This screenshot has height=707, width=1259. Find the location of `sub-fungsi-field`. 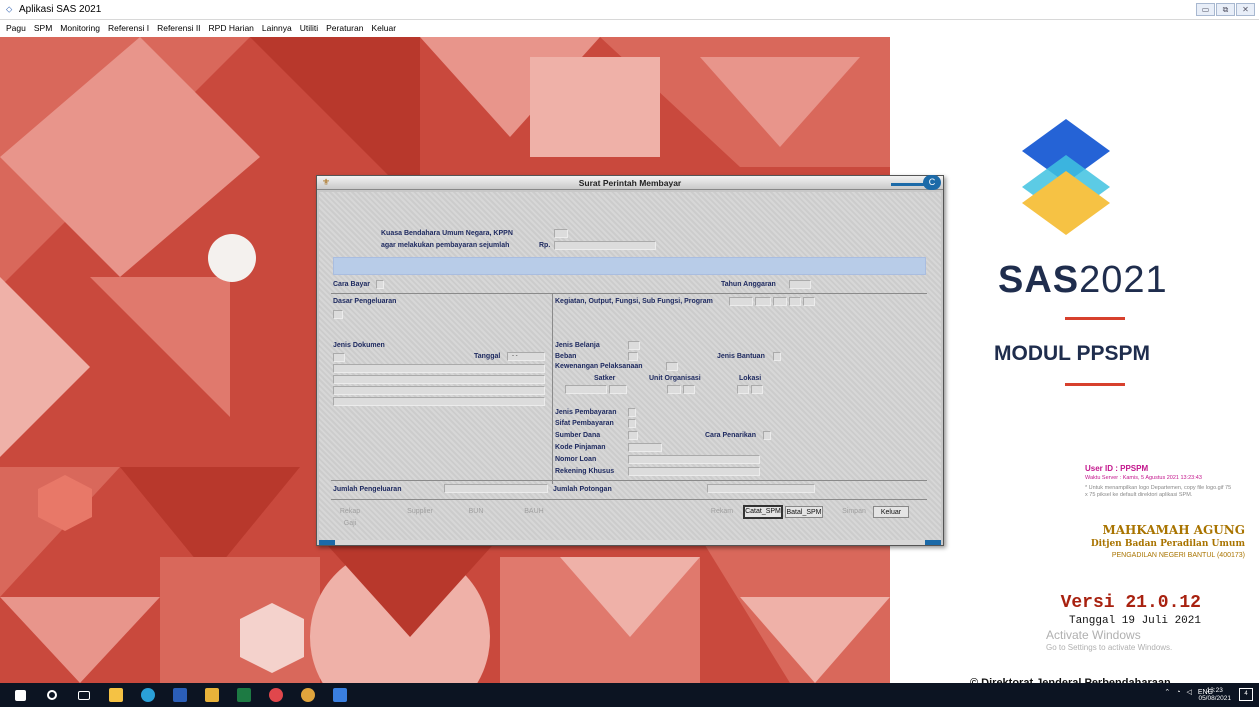

sub-fungsi-field is located at coordinates (795, 301).